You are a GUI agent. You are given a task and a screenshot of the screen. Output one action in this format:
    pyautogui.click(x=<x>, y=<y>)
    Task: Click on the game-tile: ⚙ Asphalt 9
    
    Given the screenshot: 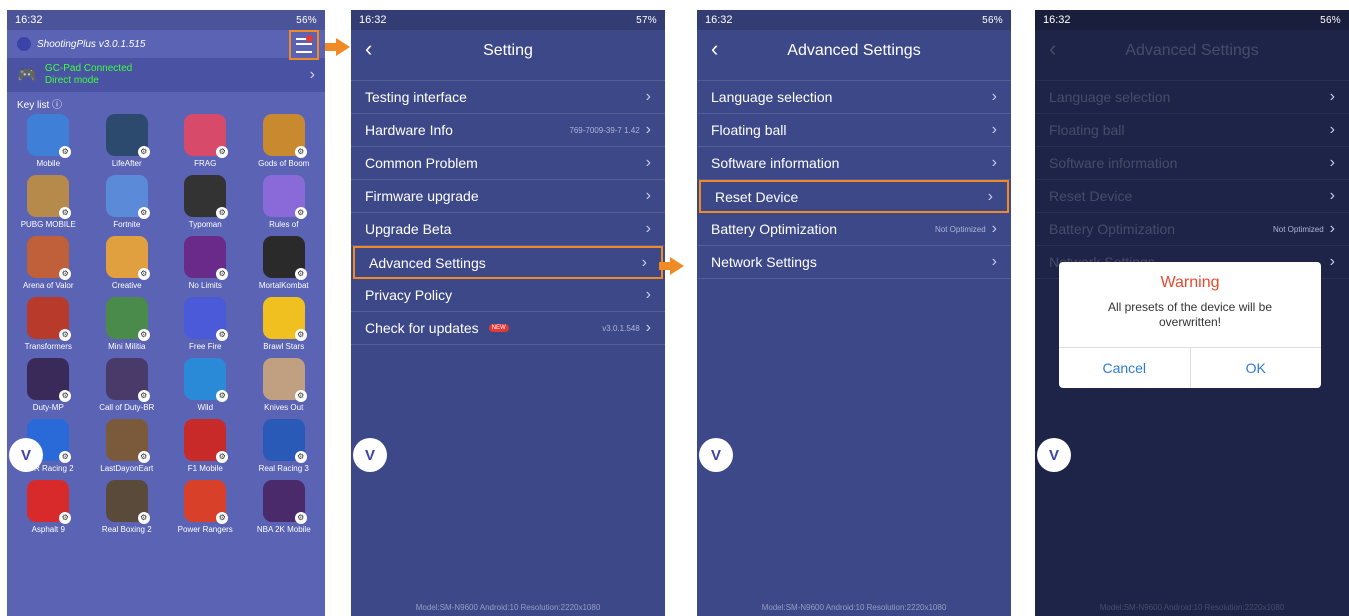 What is the action you would take?
    pyautogui.click(x=48, y=507)
    